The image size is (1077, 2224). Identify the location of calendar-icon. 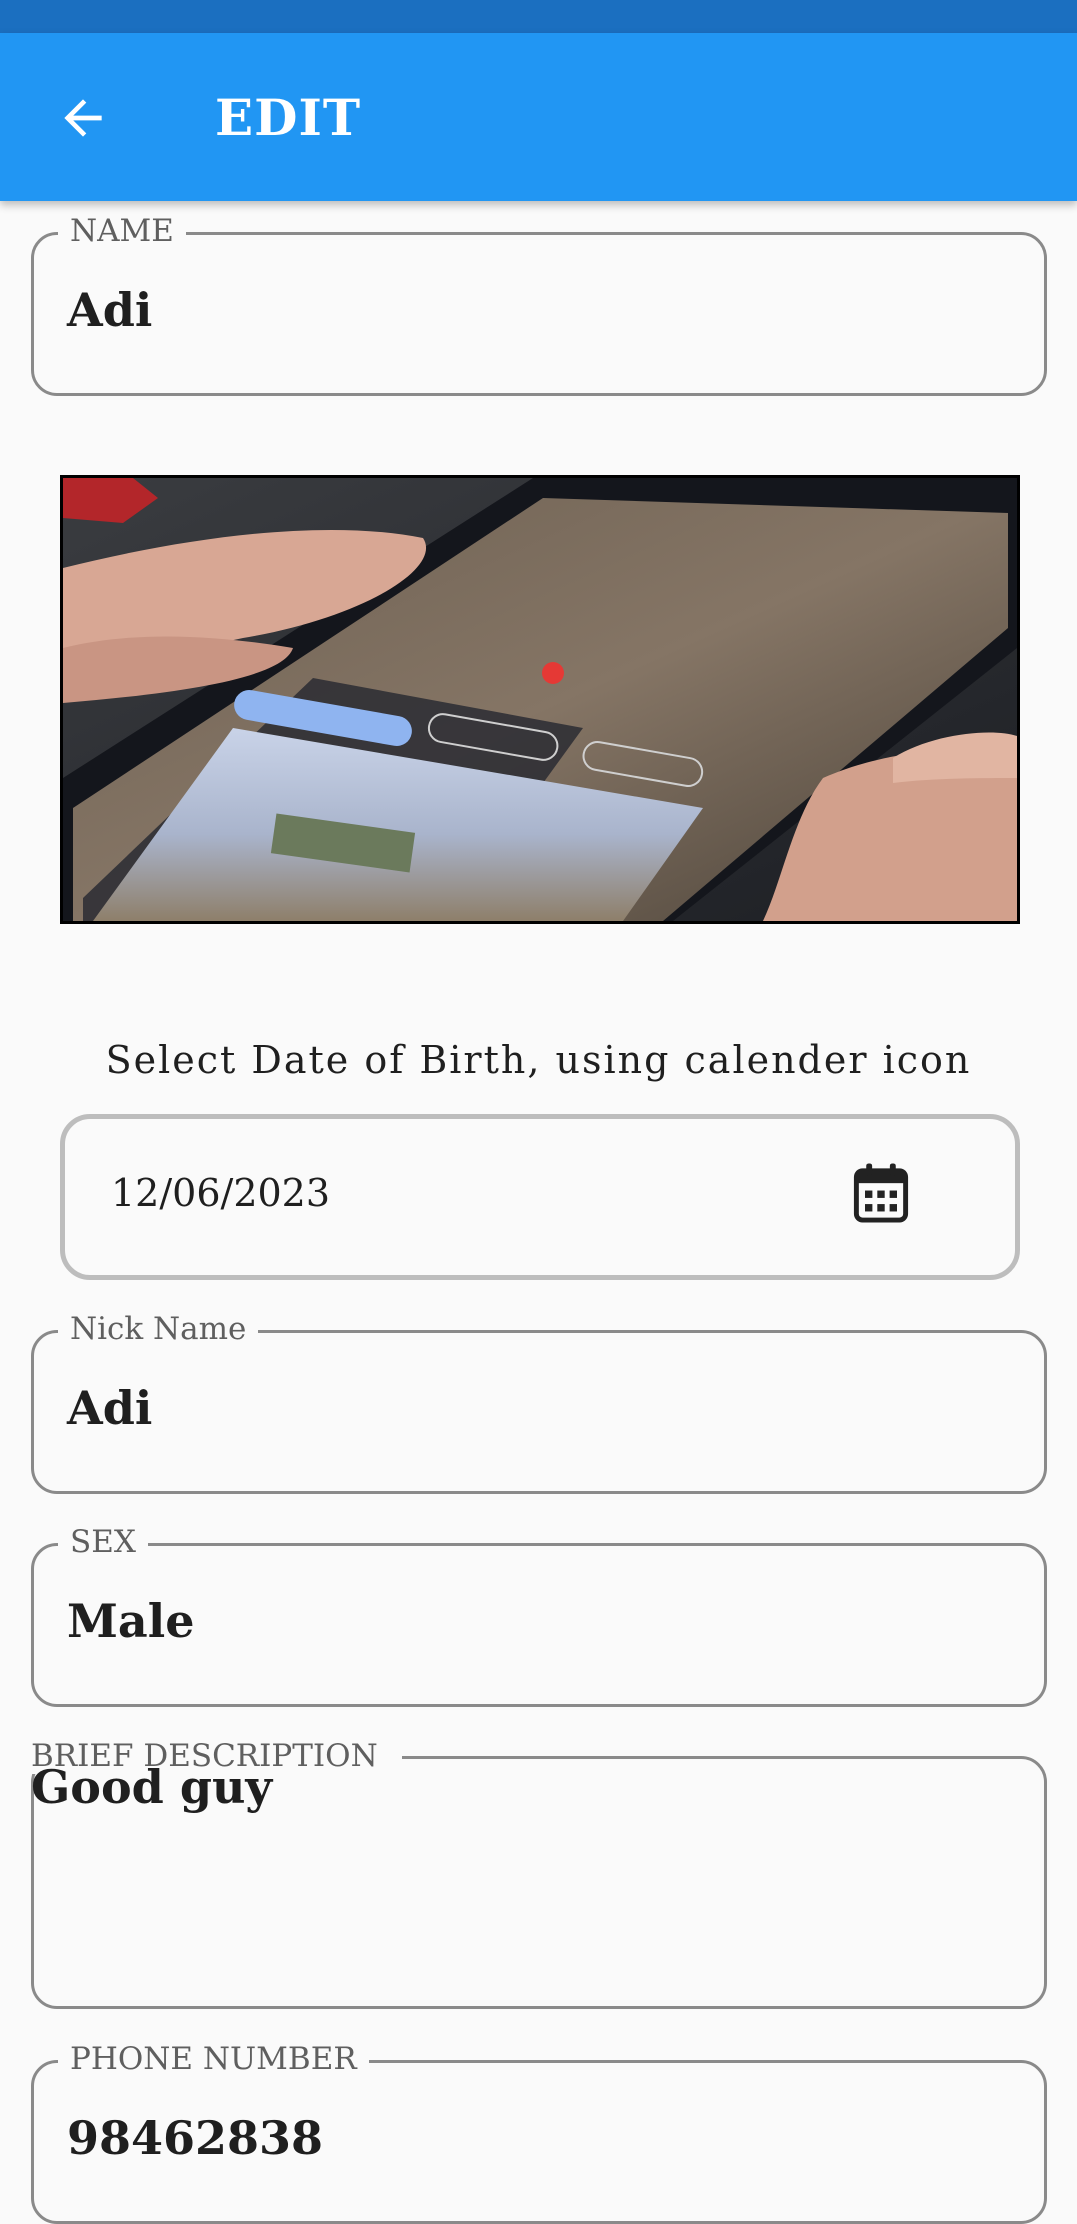
(881, 1193).